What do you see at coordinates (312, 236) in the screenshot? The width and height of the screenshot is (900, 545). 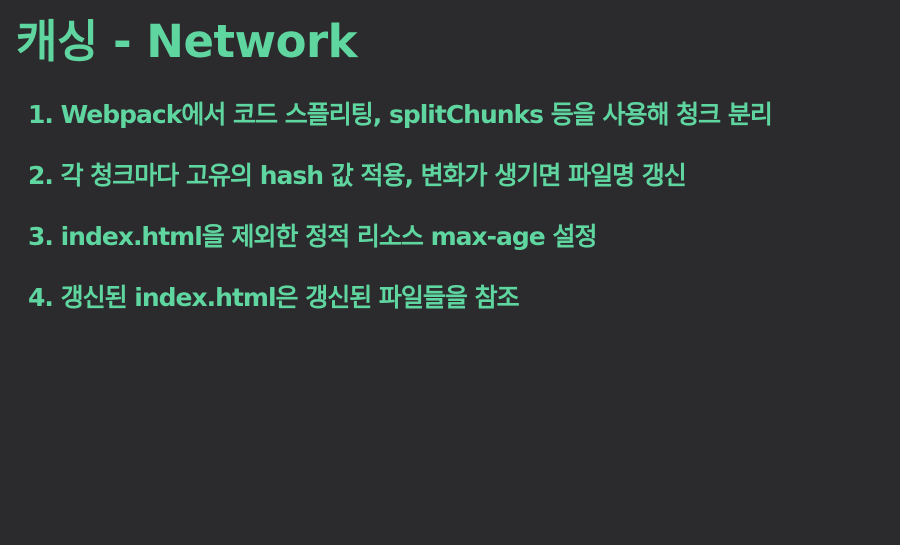 I see `list-item: 3. index.html을 제외한 정적 리소스 max-age 설정` at bounding box center [312, 236].